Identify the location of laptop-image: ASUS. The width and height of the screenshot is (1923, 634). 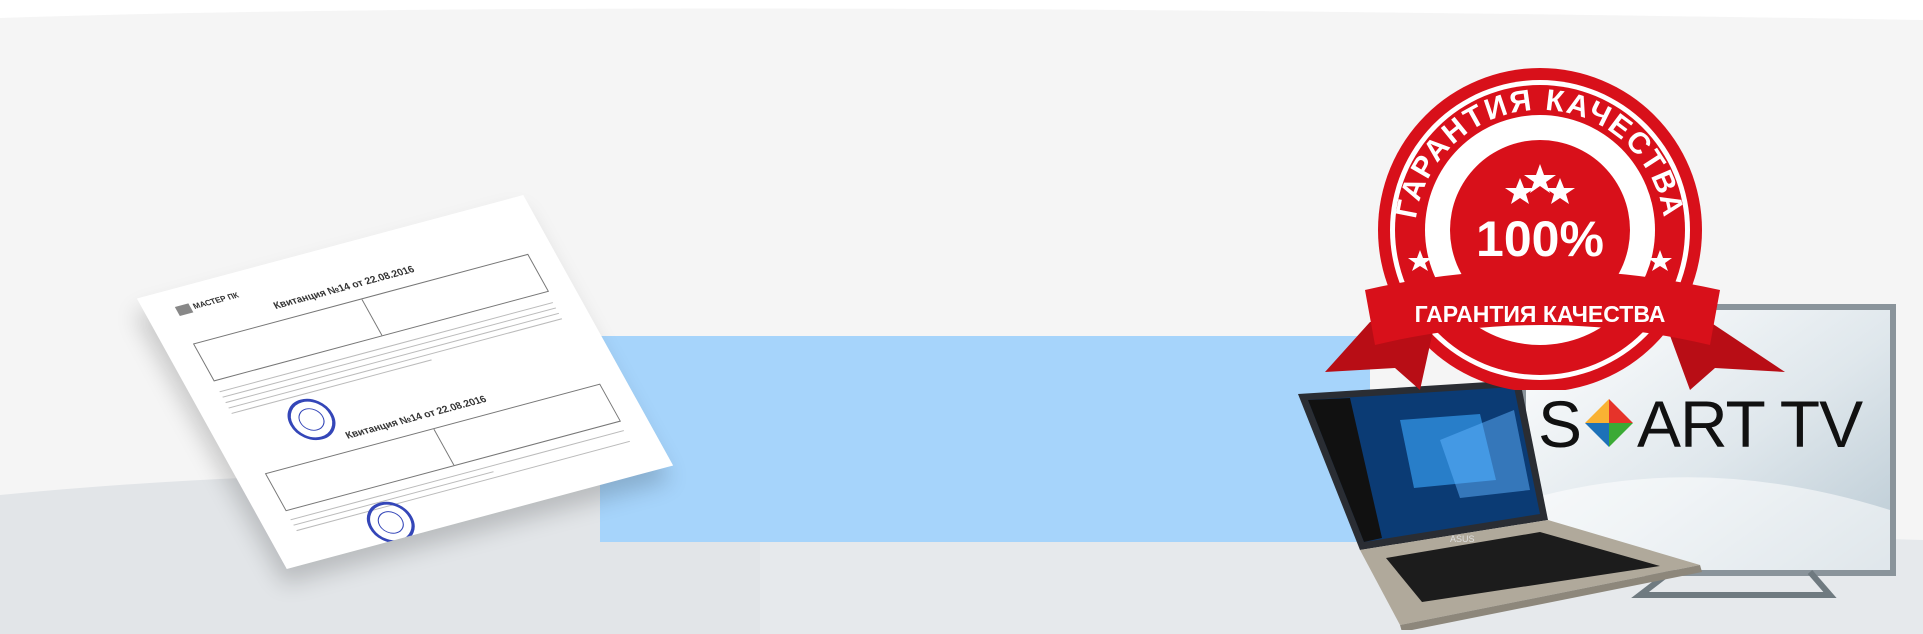
(1500, 505).